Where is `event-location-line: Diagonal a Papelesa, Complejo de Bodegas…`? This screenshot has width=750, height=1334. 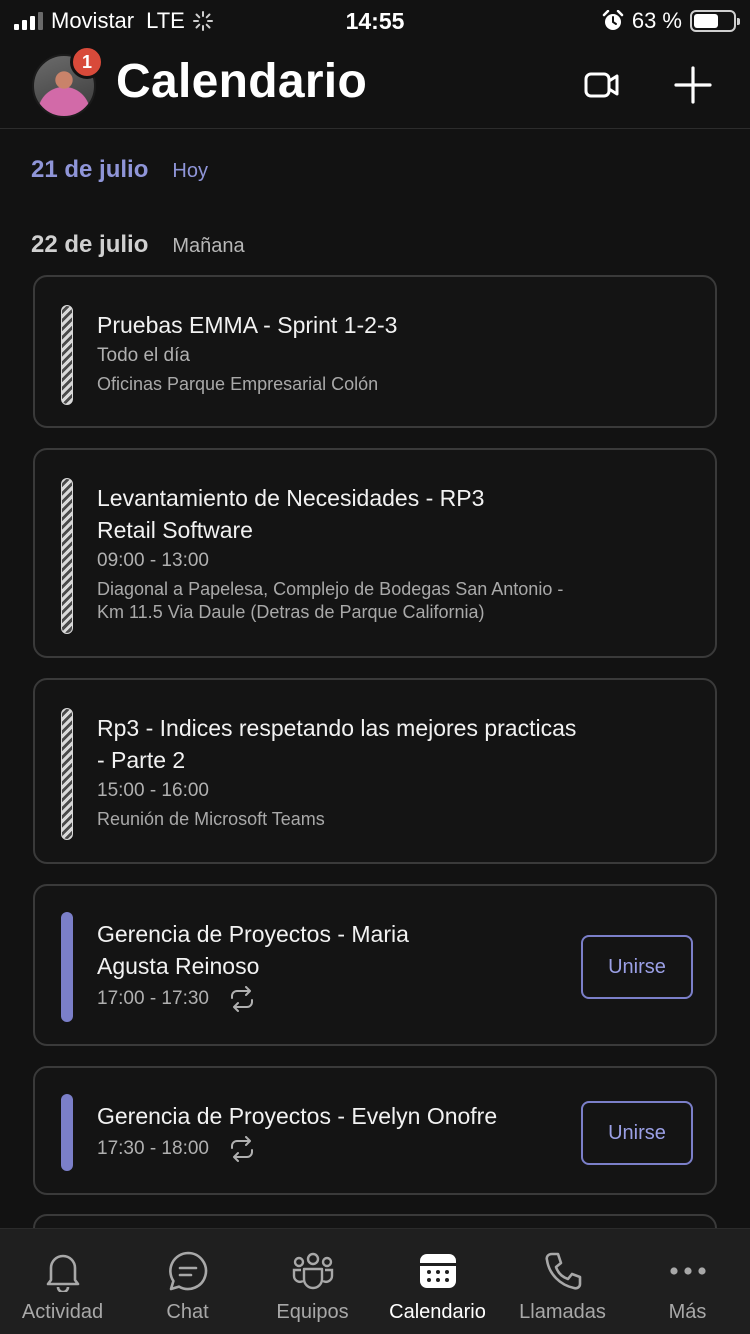
event-location-line: Diagonal a Papelesa, Complejo de Bodegas… is located at coordinates (330, 589).